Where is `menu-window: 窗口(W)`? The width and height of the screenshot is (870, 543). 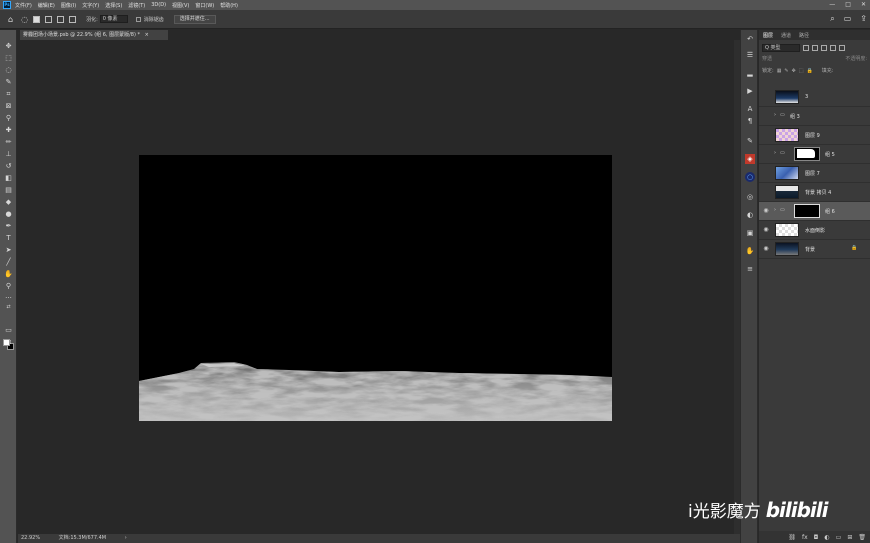 menu-window: 窗口(W) is located at coordinates (204, 5).